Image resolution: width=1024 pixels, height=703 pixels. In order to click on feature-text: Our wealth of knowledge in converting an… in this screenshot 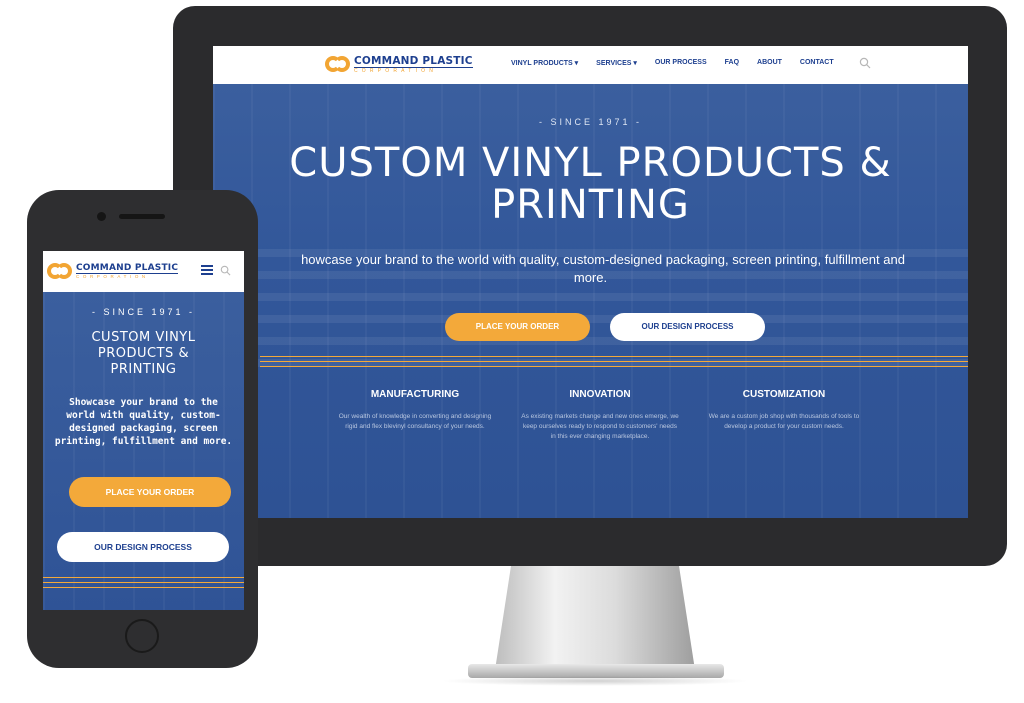, I will do `click(415, 421)`.